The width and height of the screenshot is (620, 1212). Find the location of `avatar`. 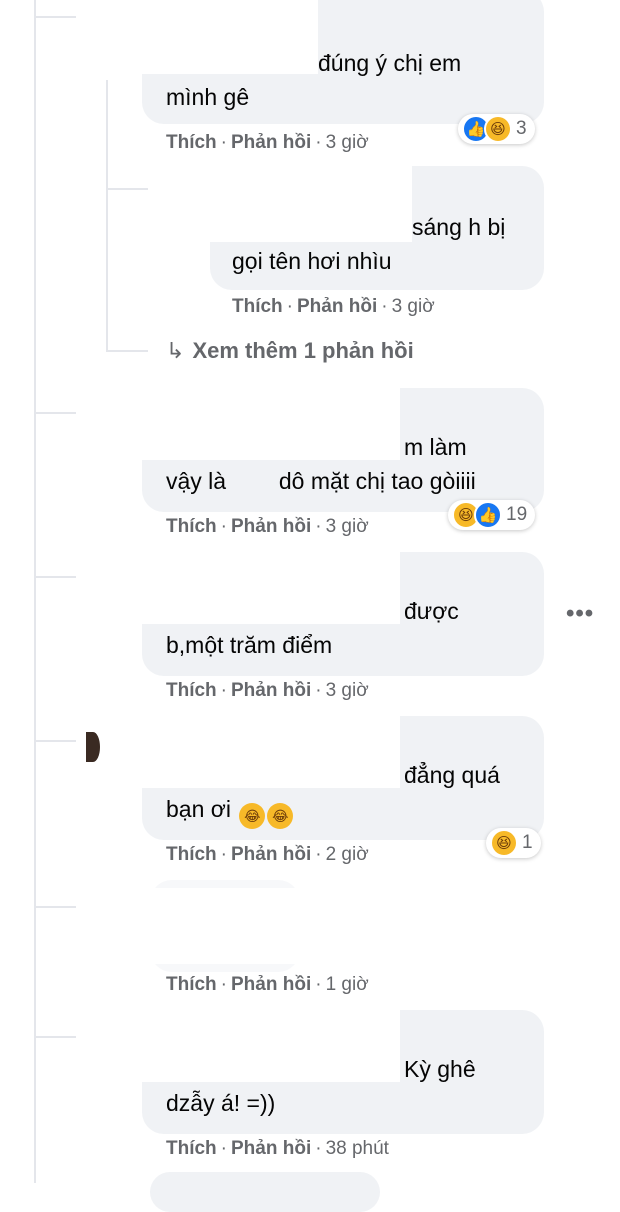

avatar is located at coordinates (93, 747).